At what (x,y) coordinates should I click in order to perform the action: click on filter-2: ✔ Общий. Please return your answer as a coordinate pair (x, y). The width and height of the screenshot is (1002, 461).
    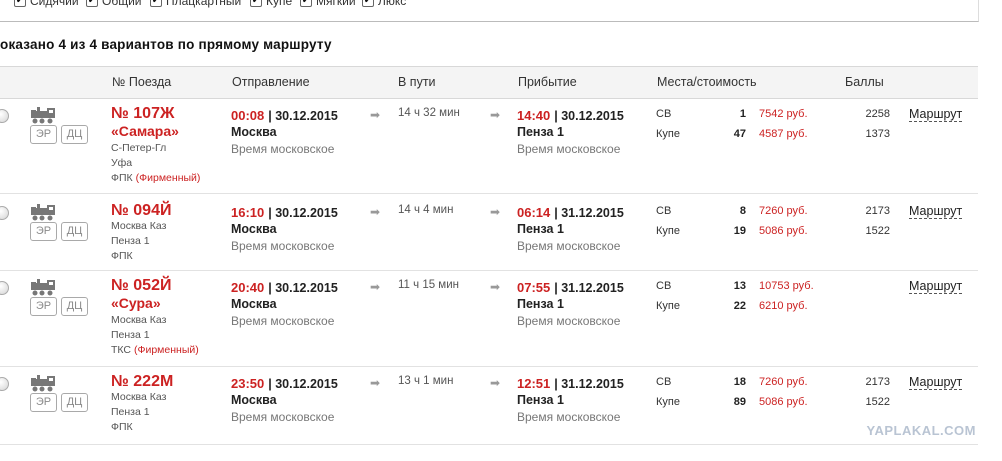
    Looking at the image, I should click on (114, 4).